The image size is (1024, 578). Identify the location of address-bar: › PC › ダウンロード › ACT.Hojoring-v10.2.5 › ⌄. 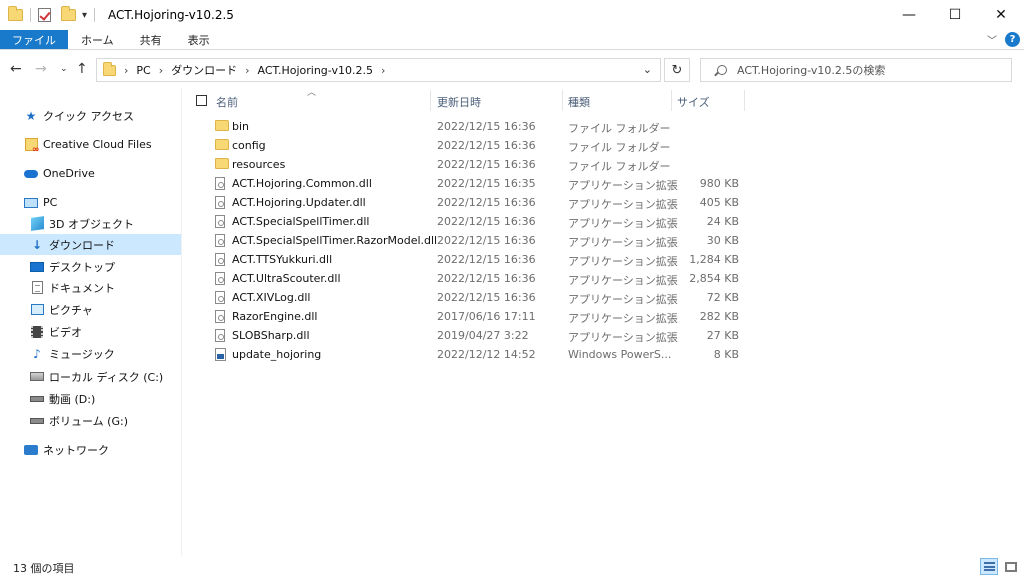
(378, 70).